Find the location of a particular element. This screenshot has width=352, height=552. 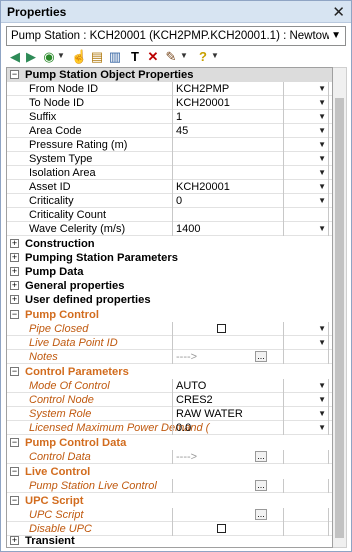

category-transient: + Transient is located at coordinates (169, 540).